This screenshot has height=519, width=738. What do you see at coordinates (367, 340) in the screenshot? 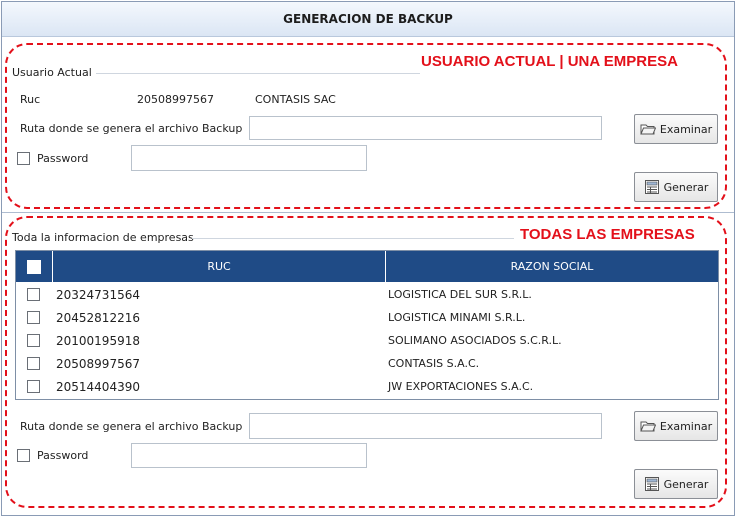
I see `table-row: 20100195918 SOLIMANO ASOCIADOS S.C.R.L.` at bounding box center [367, 340].